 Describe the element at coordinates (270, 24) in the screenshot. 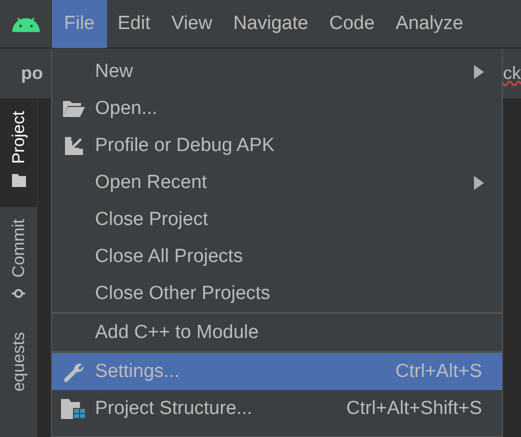

I see `menu-bar-item: Navigate` at that location.